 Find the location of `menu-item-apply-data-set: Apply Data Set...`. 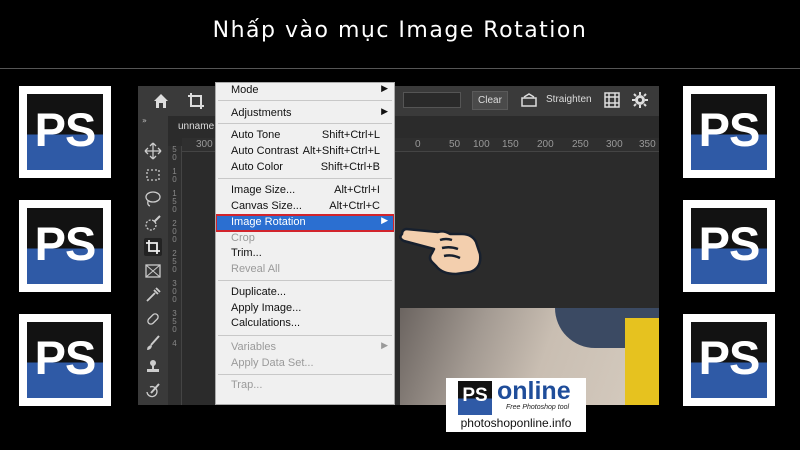

menu-item-apply-data-set: Apply Data Set... is located at coordinates (305, 364).